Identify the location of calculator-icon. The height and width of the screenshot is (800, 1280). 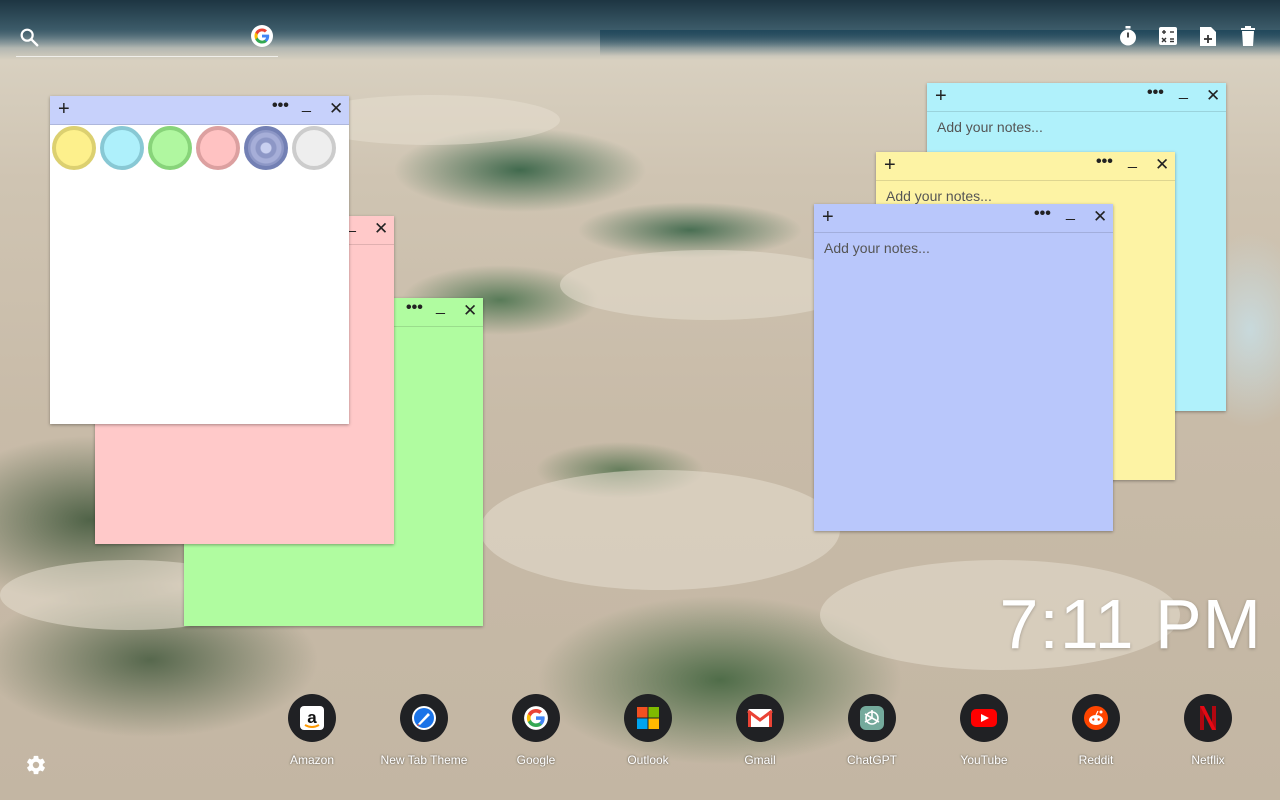
(1168, 36).